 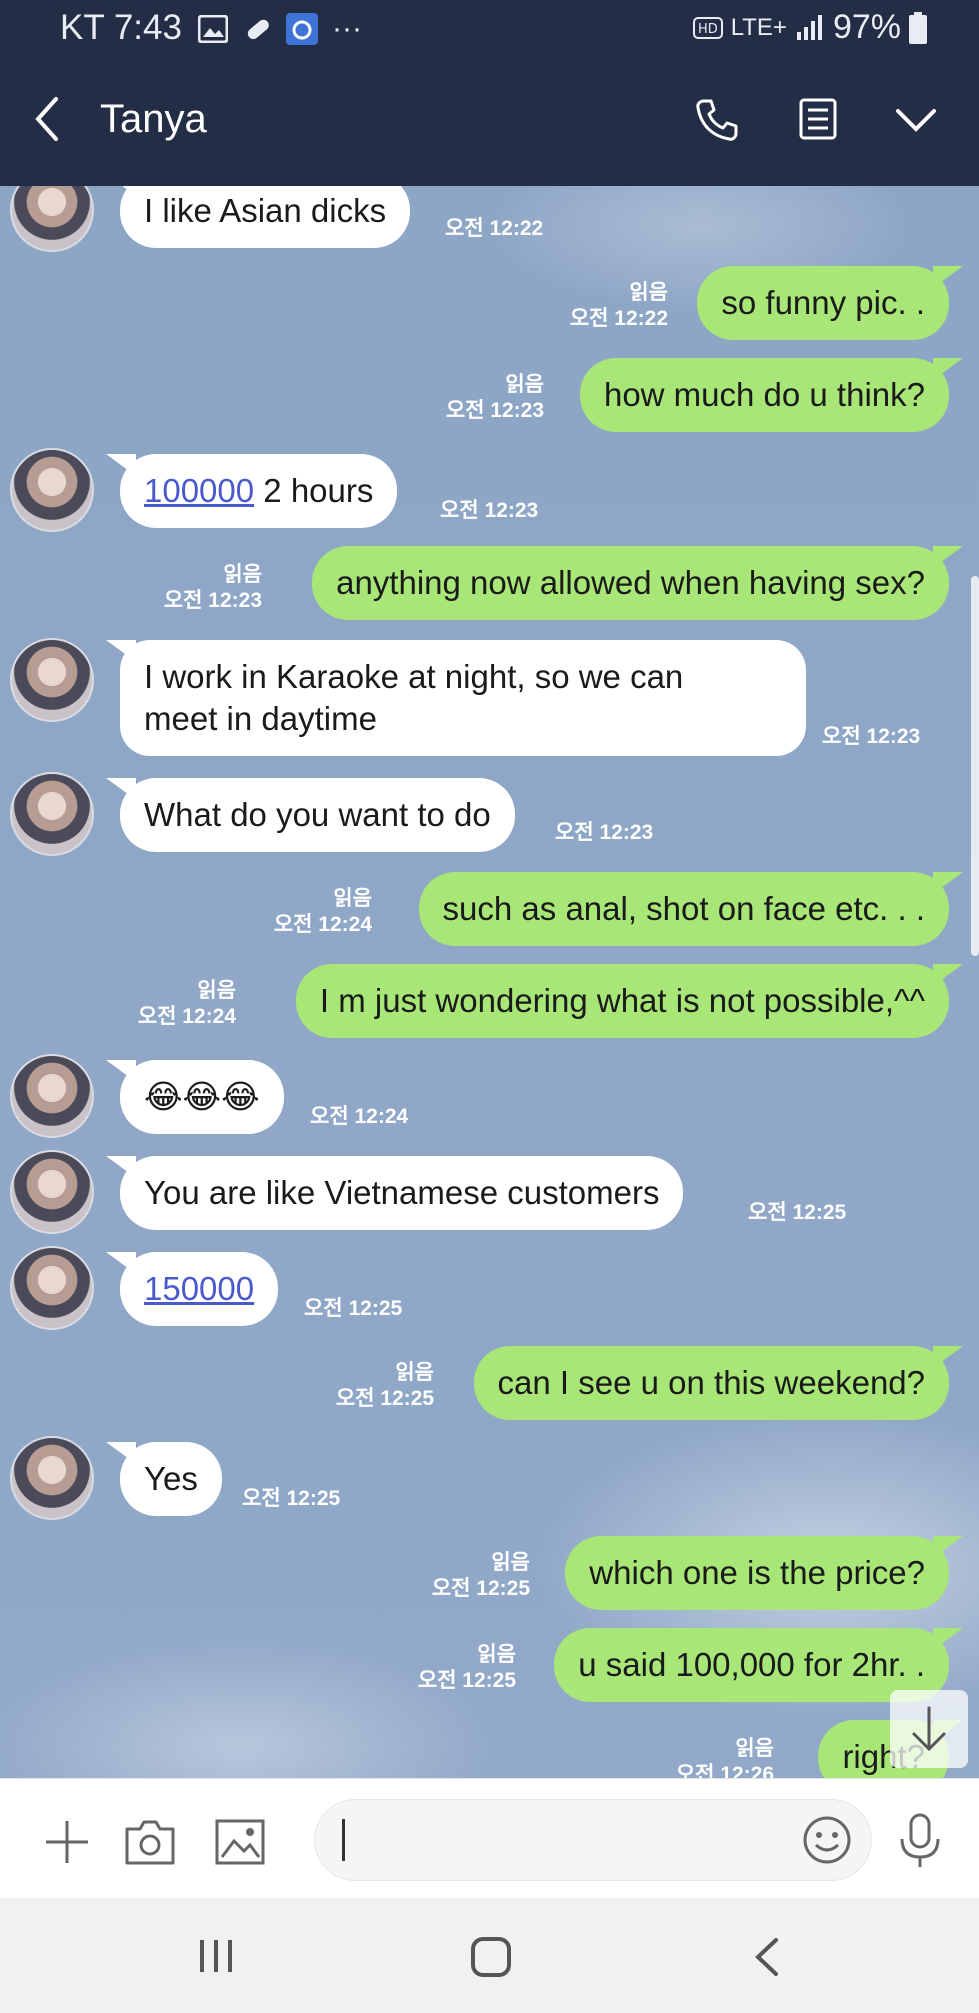 I want to click on outgoing-message-bubble: can I see u on this weekend?, so click(x=718, y=1383).